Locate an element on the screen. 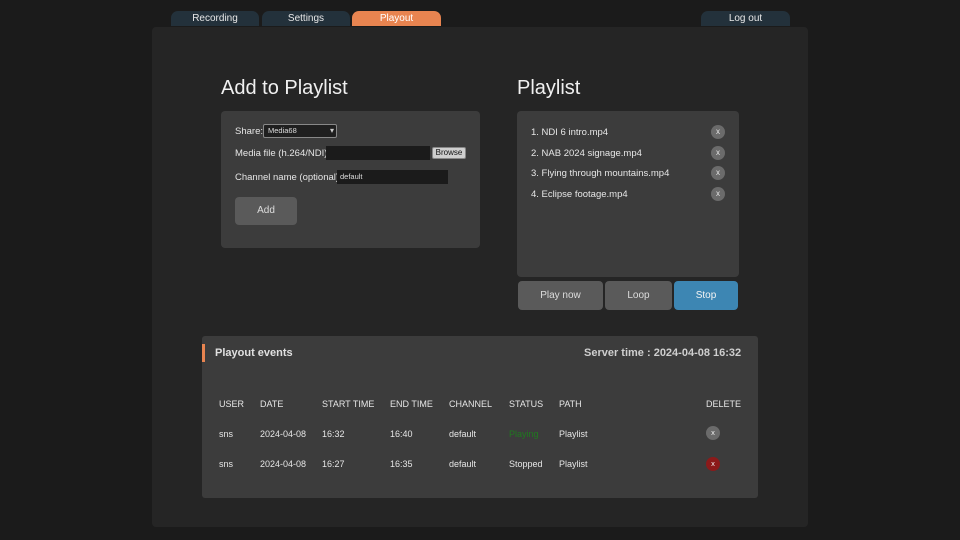  column-header-status: STATUS is located at coordinates (526, 404).